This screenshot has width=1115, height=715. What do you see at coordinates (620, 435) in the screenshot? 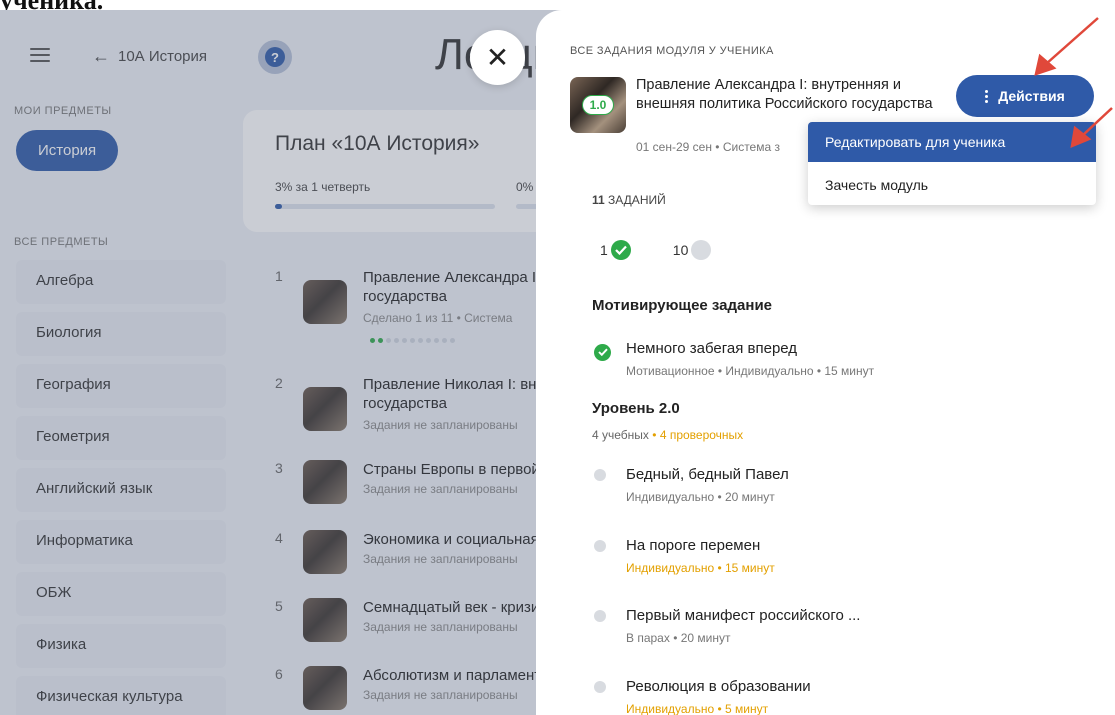
I see `level-meta-study: 4 учебных` at bounding box center [620, 435].